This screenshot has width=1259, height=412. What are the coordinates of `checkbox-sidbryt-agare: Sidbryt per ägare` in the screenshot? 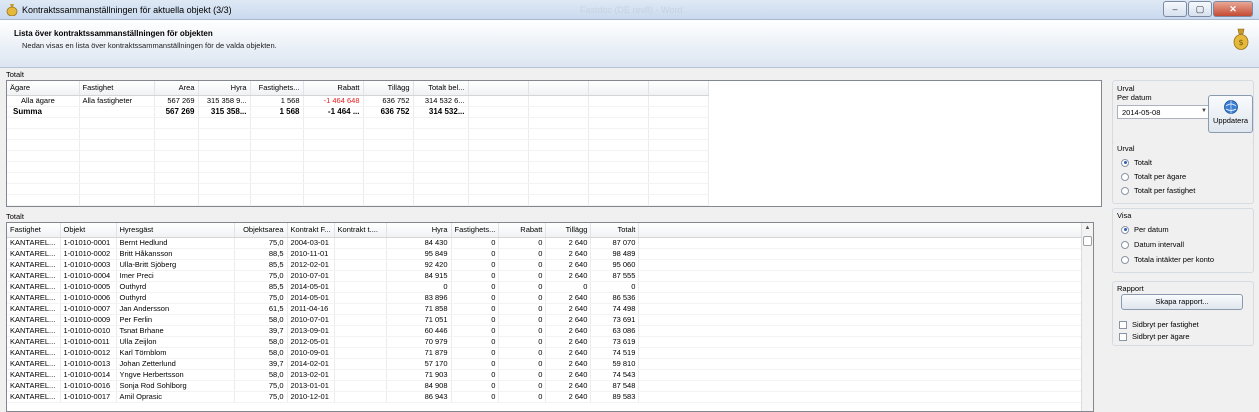 It's located at (1154, 336).